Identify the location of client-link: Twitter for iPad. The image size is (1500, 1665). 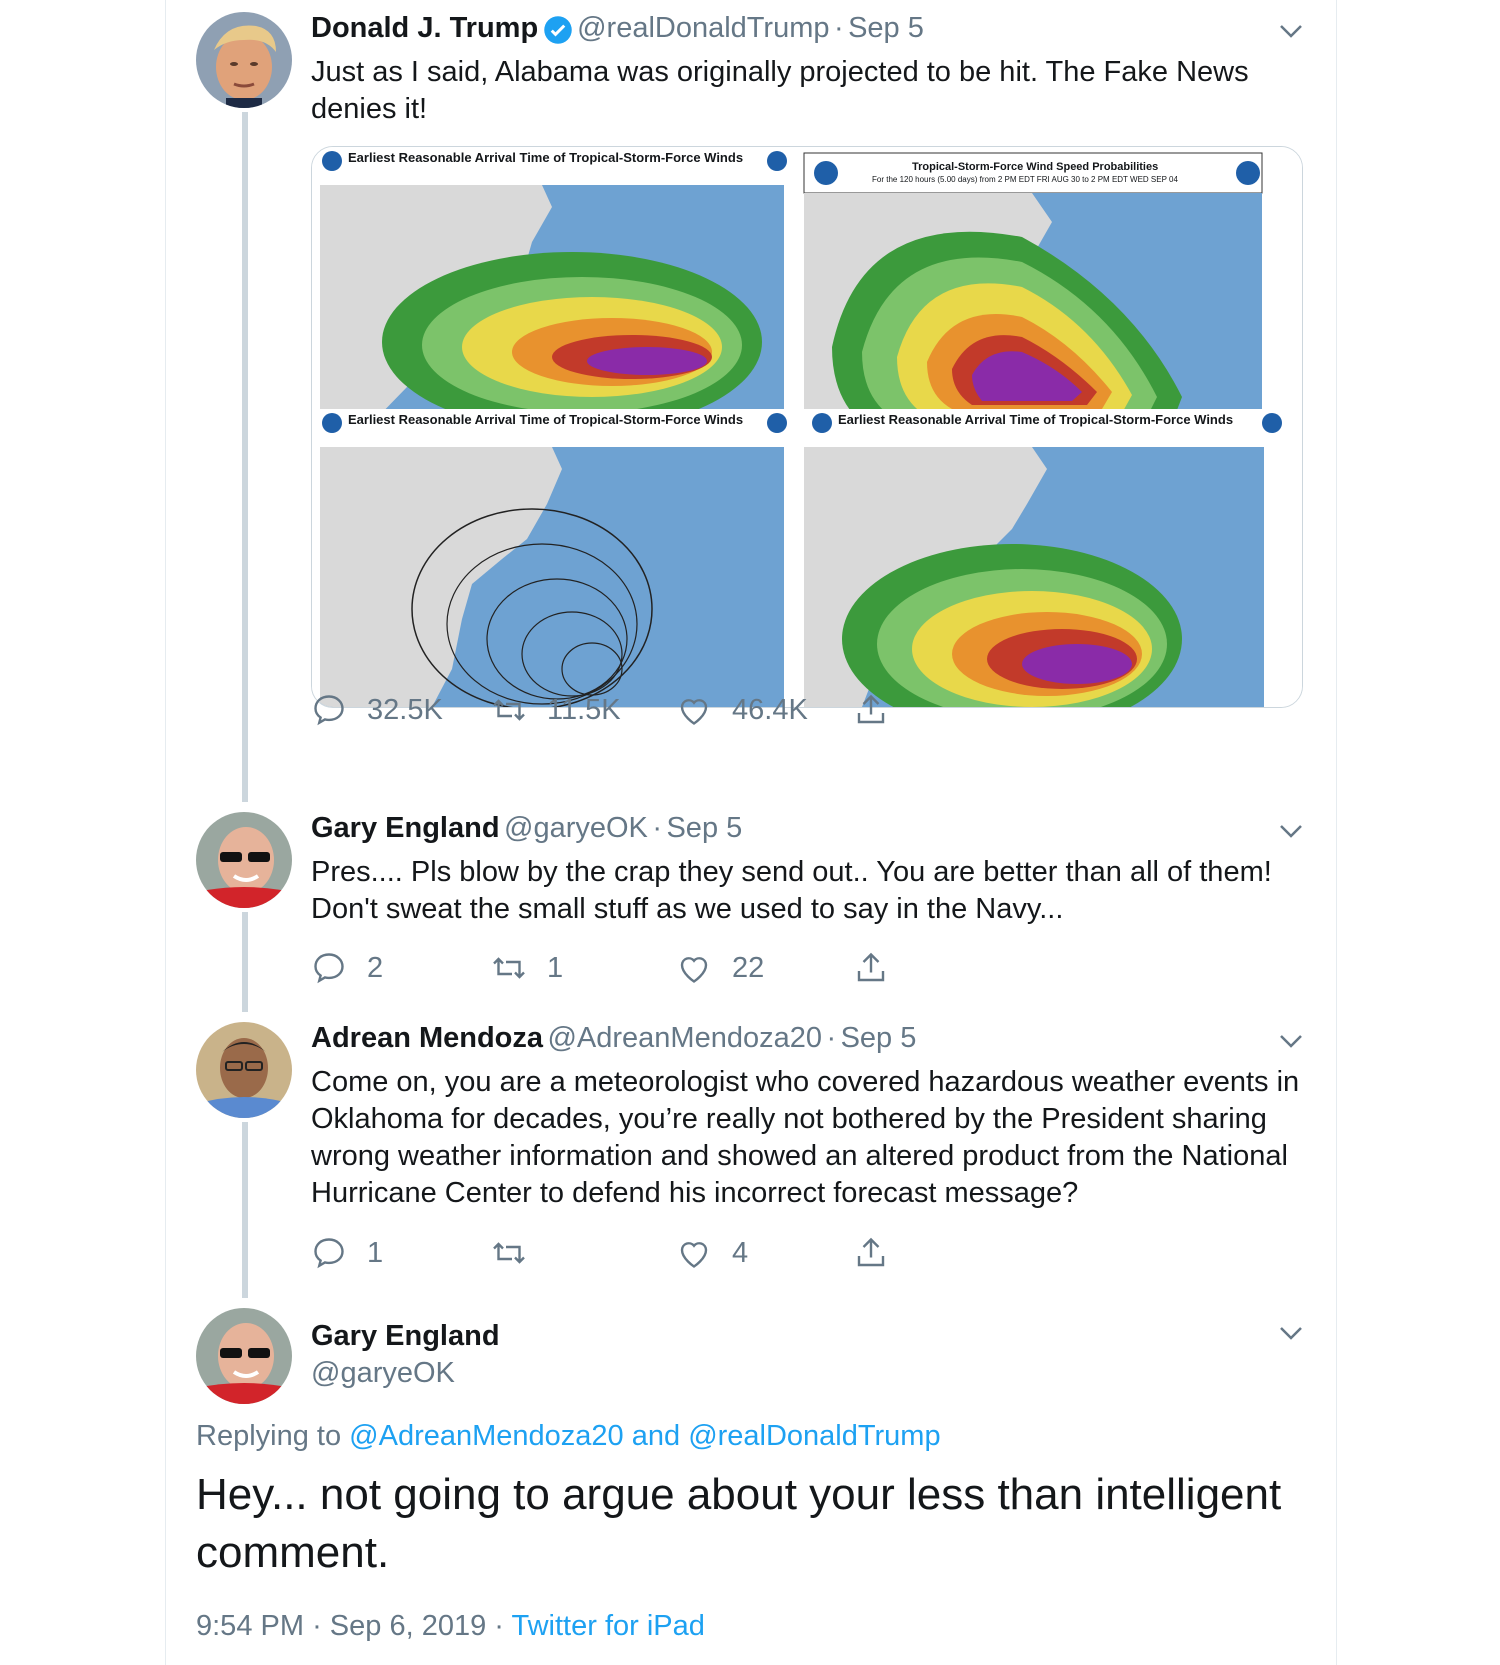
(608, 1626).